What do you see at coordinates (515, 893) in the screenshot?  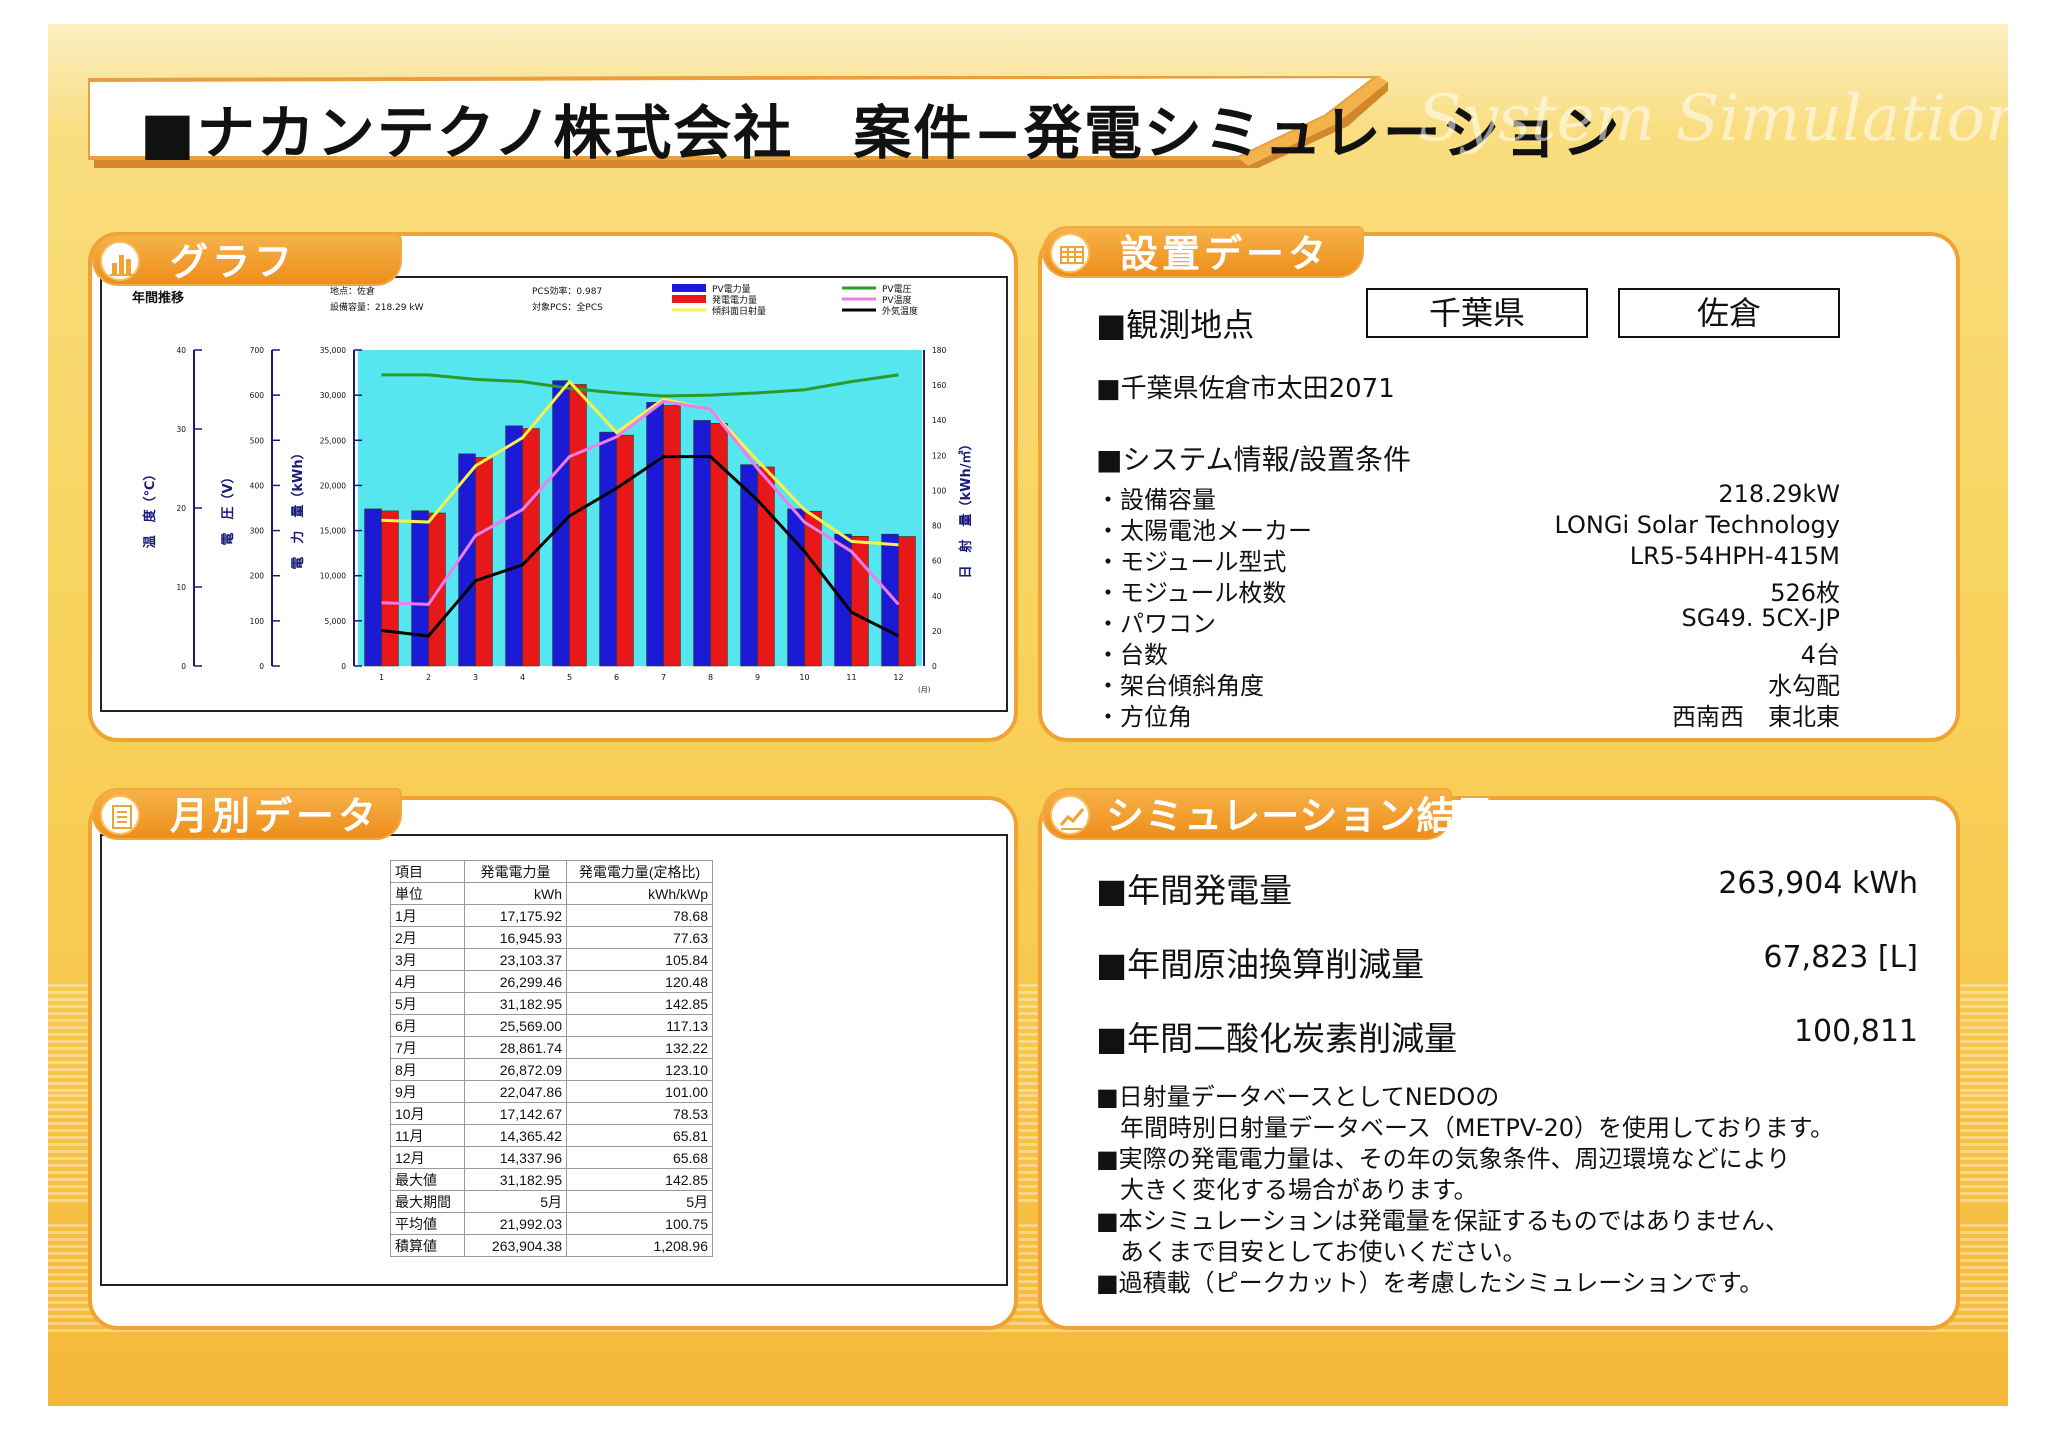 I see `table-cell: kWh` at bounding box center [515, 893].